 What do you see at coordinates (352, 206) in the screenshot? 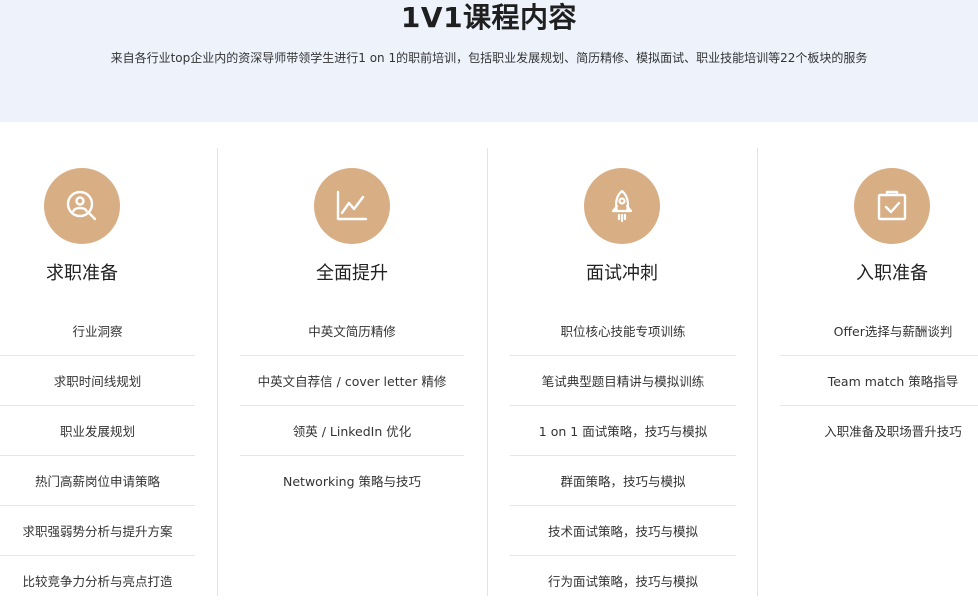
I see `line-chart-icon` at bounding box center [352, 206].